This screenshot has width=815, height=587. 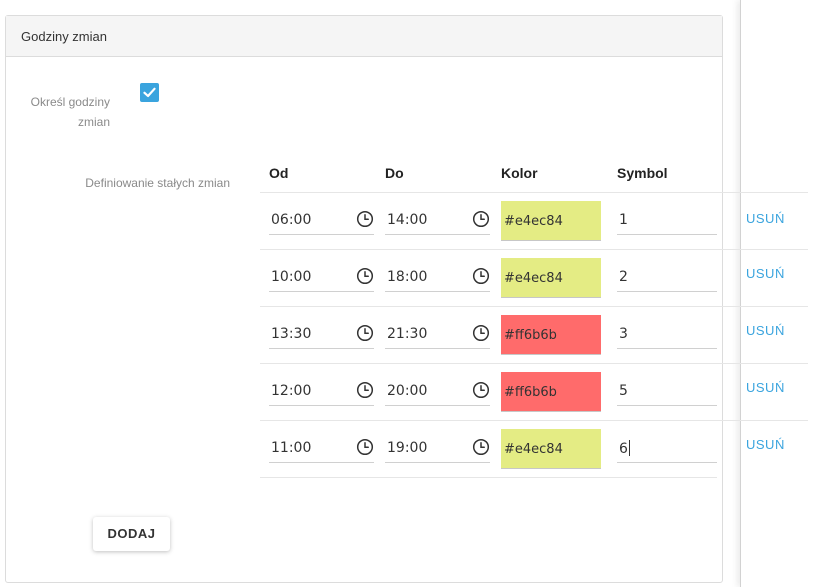 What do you see at coordinates (437, 389) in the screenshot?
I see `shift-end-field: 20:00` at bounding box center [437, 389].